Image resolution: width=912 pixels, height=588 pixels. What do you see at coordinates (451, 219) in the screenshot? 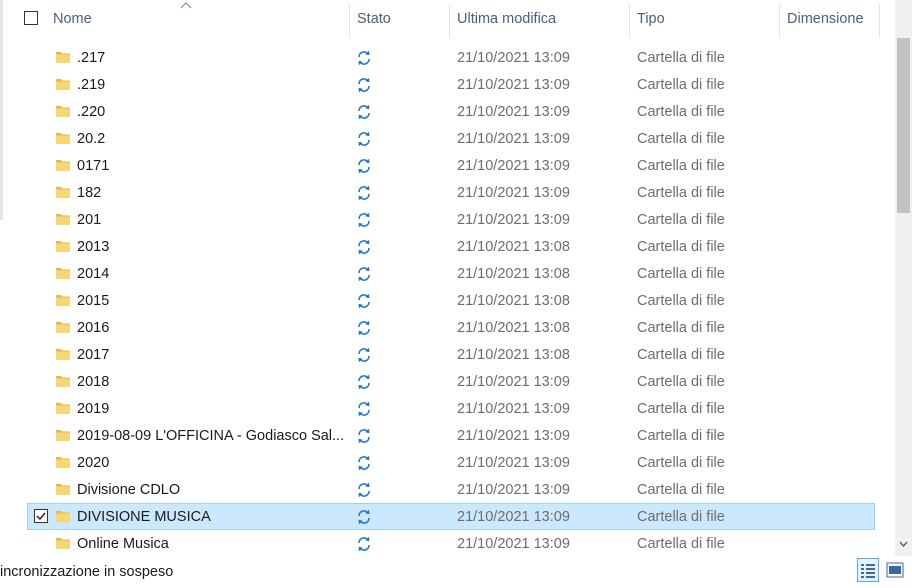
I see `file-row: 201 21/10/2021 13:09 Cartella di file` at bounding box center [451, 219].